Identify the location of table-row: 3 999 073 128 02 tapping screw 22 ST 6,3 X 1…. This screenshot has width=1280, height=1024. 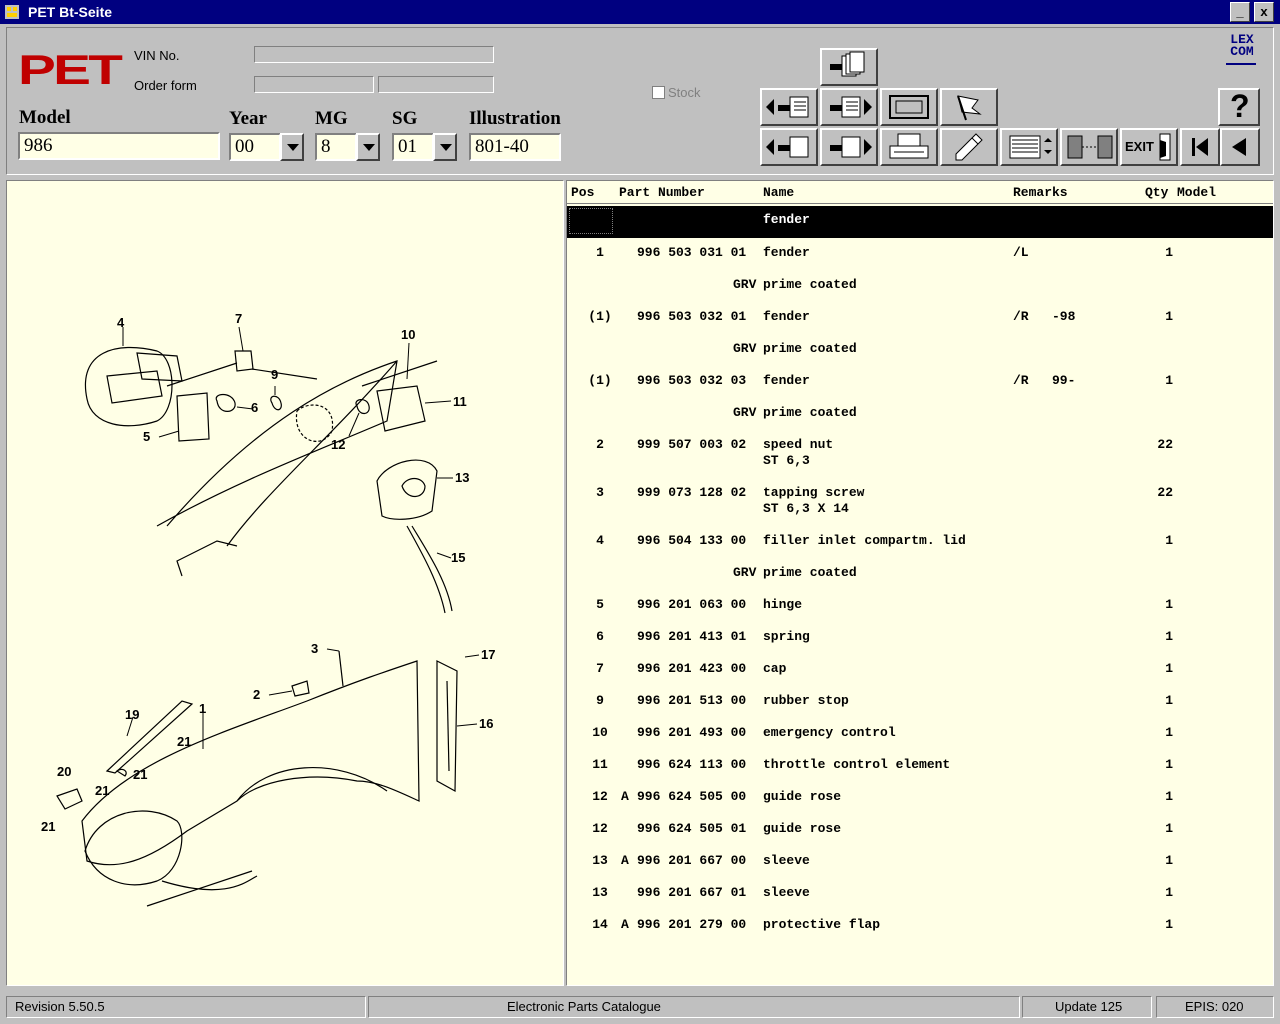
(920, 497).